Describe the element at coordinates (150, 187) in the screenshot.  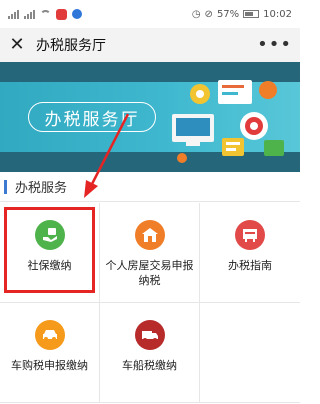
I see `section-header: 办税服务` at that location.